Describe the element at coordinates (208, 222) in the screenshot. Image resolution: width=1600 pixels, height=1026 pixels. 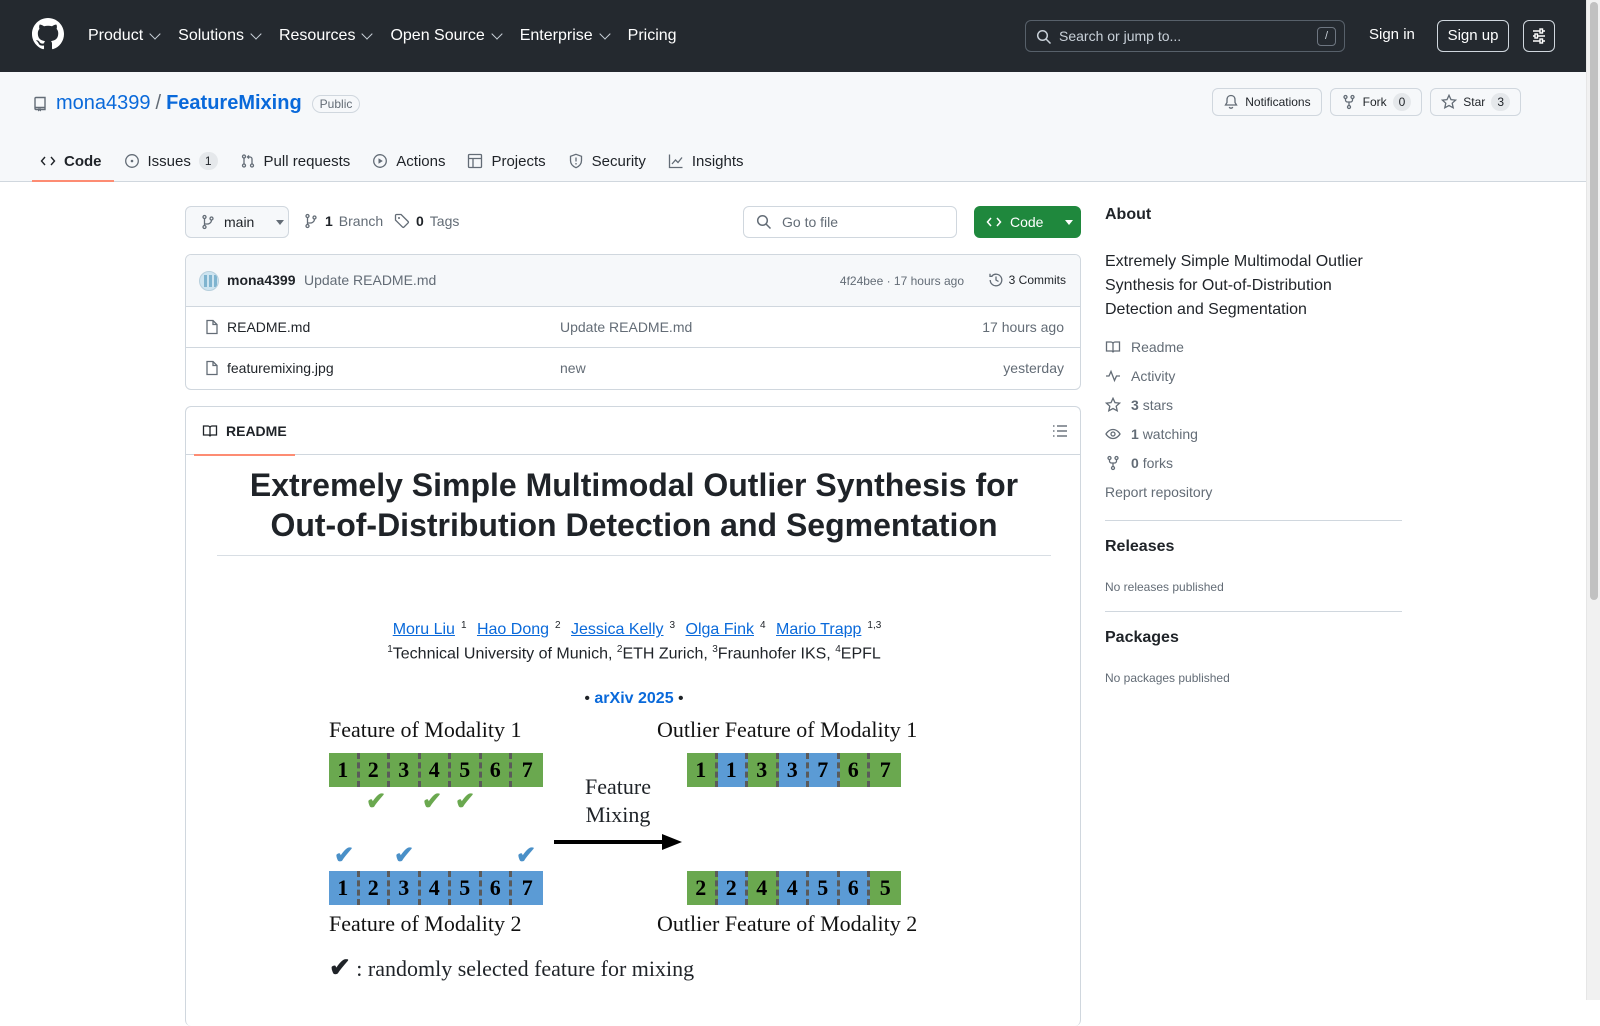
I see `git-branch-icon` at that location.